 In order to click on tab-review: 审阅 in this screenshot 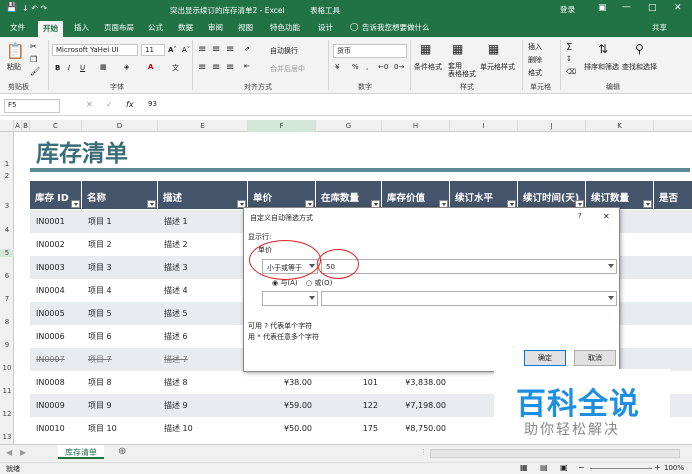, I will do `click(215, 27)`.